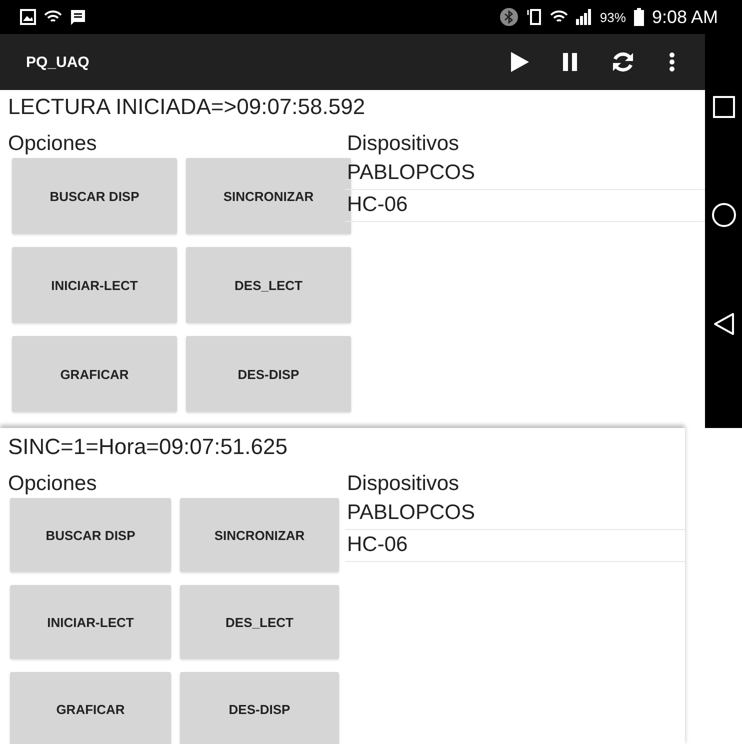  What do you see at coordinates (672, 62) in the screenshot?
I see `more-icon` at bounding box center [672, 62].